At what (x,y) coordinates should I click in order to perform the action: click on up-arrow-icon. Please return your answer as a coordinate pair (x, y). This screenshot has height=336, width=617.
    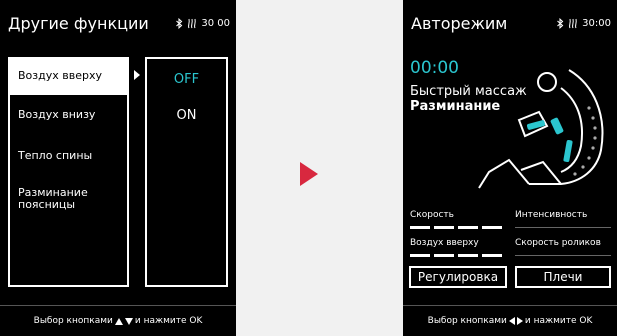
    Looking at the image, I should click on (118, 321).